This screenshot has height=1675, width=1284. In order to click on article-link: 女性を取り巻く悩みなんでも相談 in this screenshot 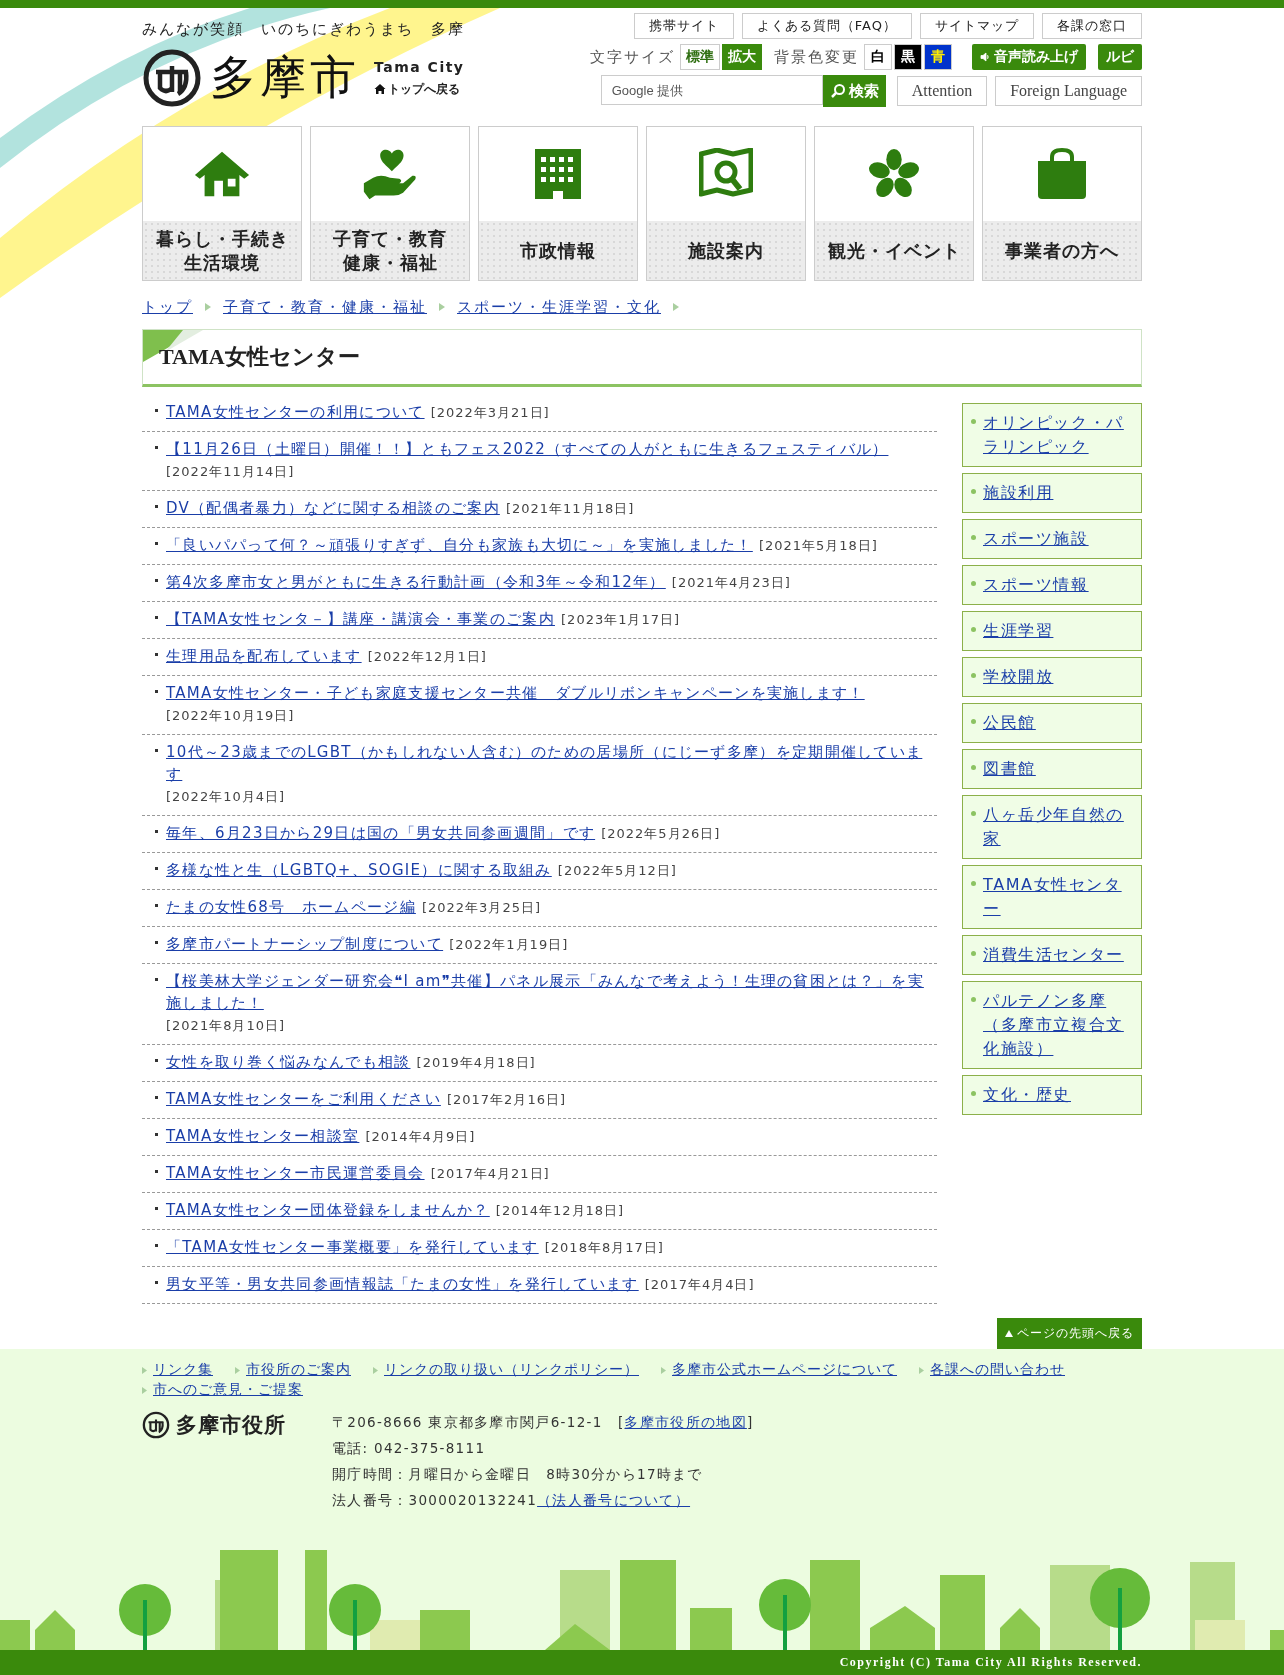, I will do `click(288, 1062)`.